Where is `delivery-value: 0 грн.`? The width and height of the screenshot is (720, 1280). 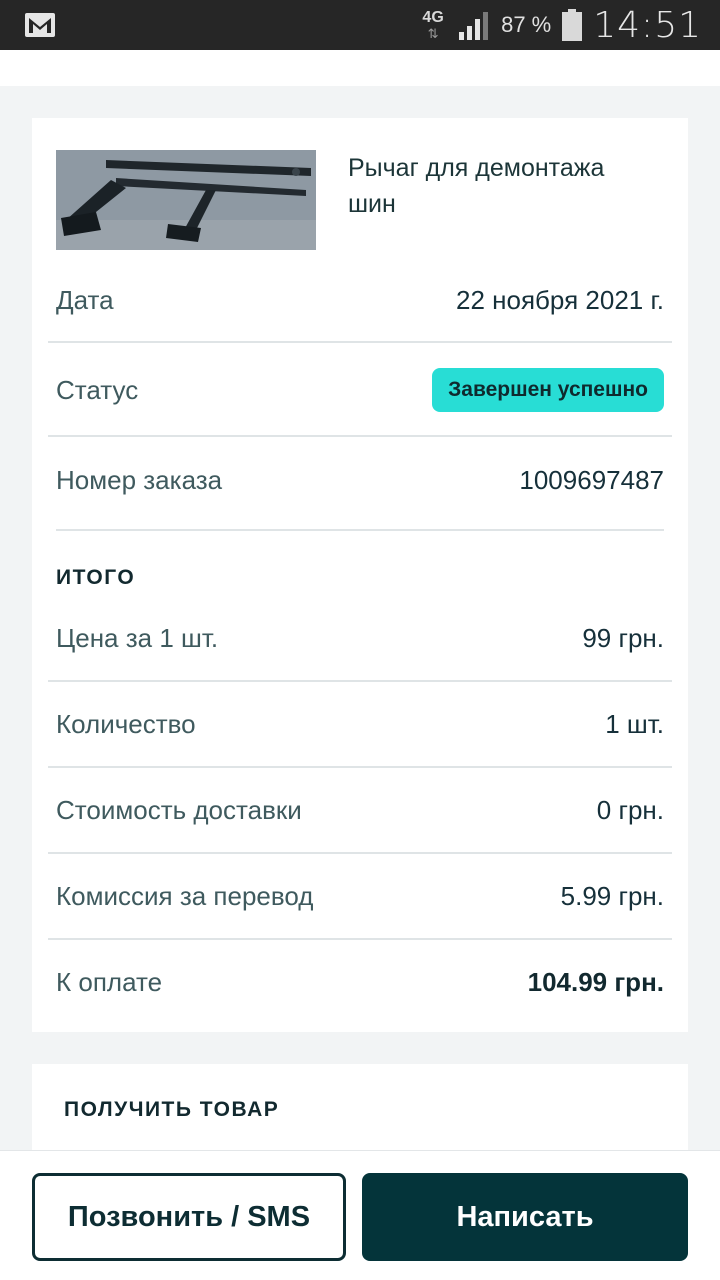 delivery-value: 0 грн. is located at coordinates (630, 809).